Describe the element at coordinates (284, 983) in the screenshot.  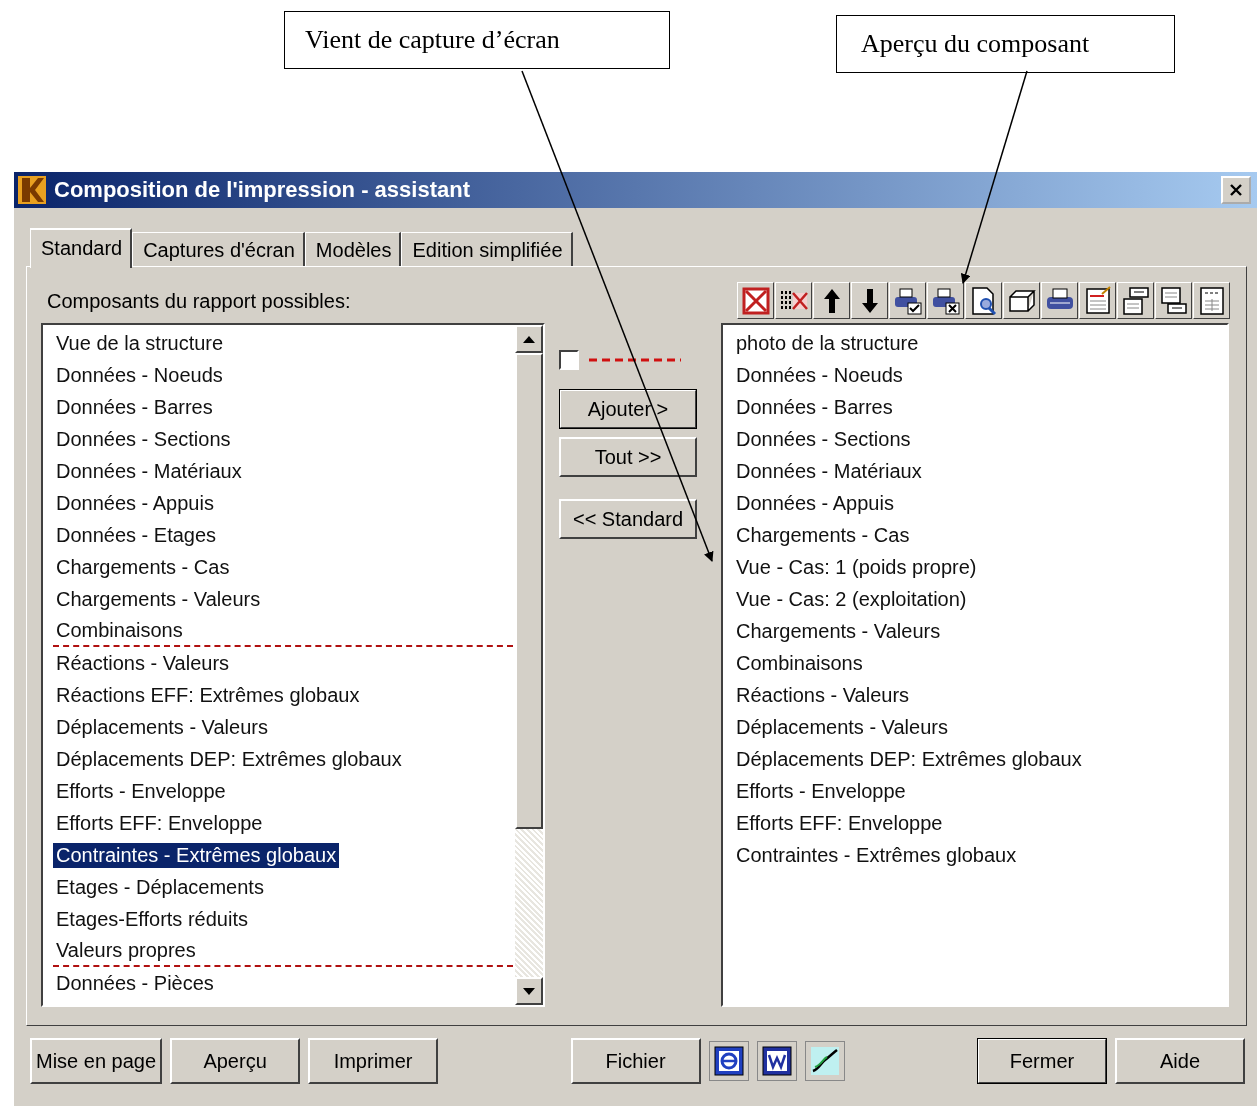
I see `list-item: Données - Pièces` at that location.